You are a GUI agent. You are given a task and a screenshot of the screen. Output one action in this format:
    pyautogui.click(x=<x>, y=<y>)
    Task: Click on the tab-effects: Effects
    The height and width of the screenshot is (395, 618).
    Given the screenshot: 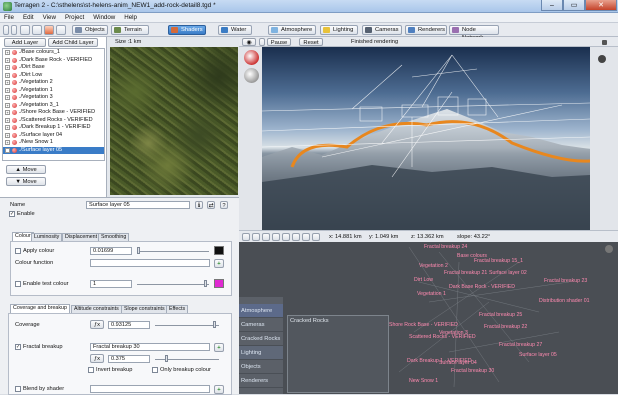 What is the action you would take?
    pyautogui.click(x=177, y=309)
    